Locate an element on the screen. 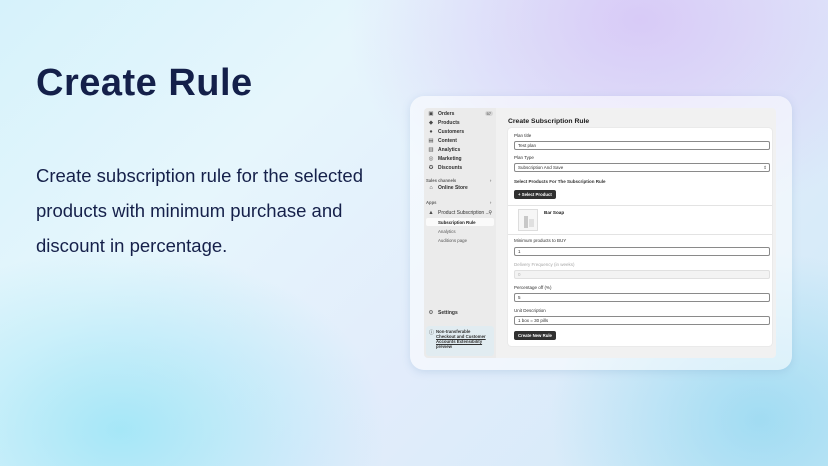 This screenshot has height=466, width=828. sidebar-item-label: Content is located at coordinates (447, 141).